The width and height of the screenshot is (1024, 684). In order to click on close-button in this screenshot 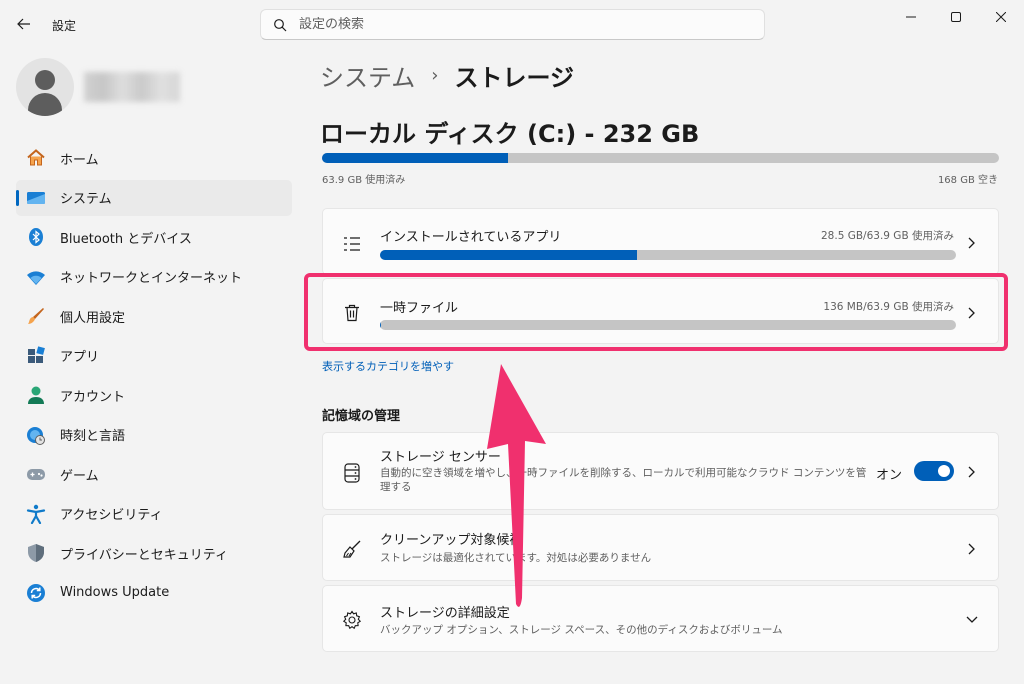, I will do `click(1001, 17)`.